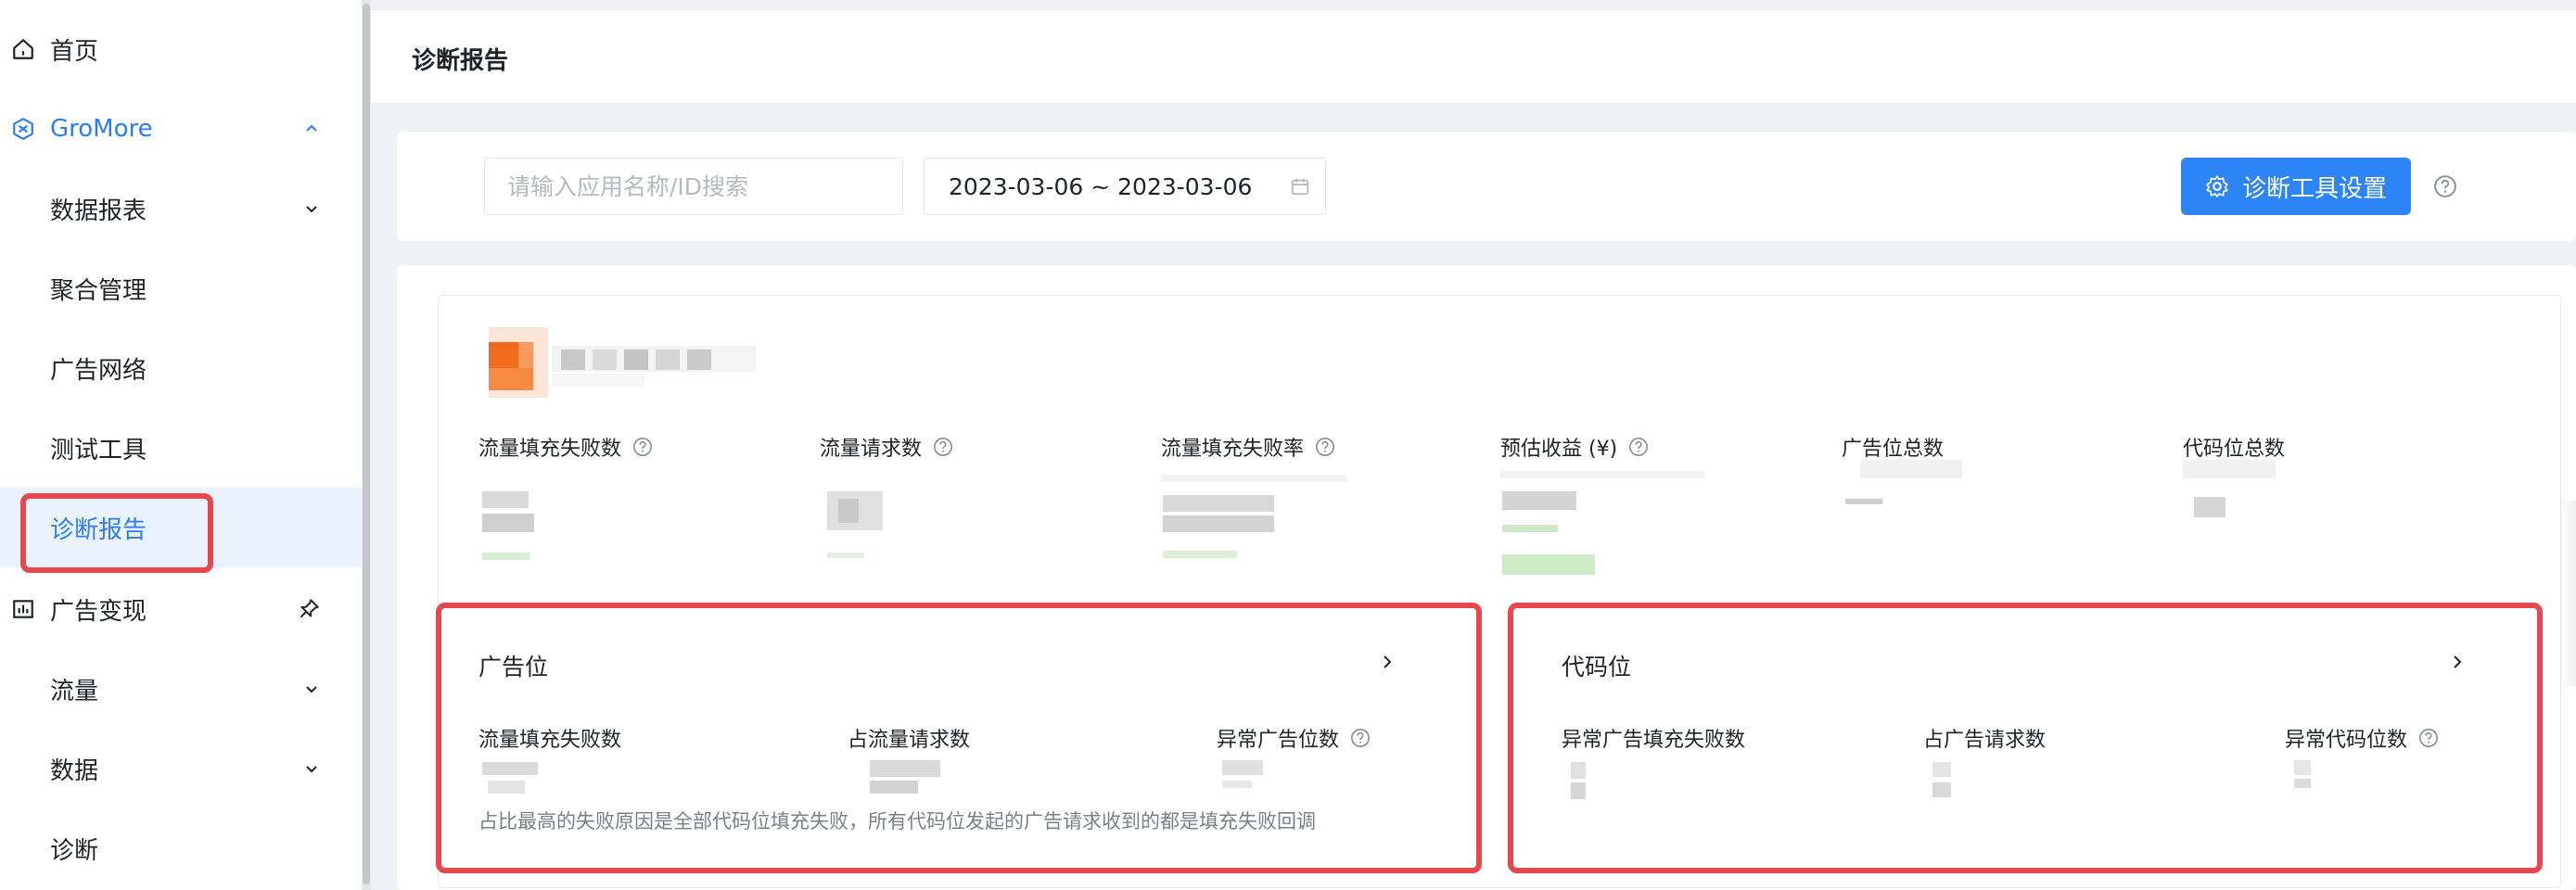  I want to click on sidebar-scrollbar, so click(366, 445).